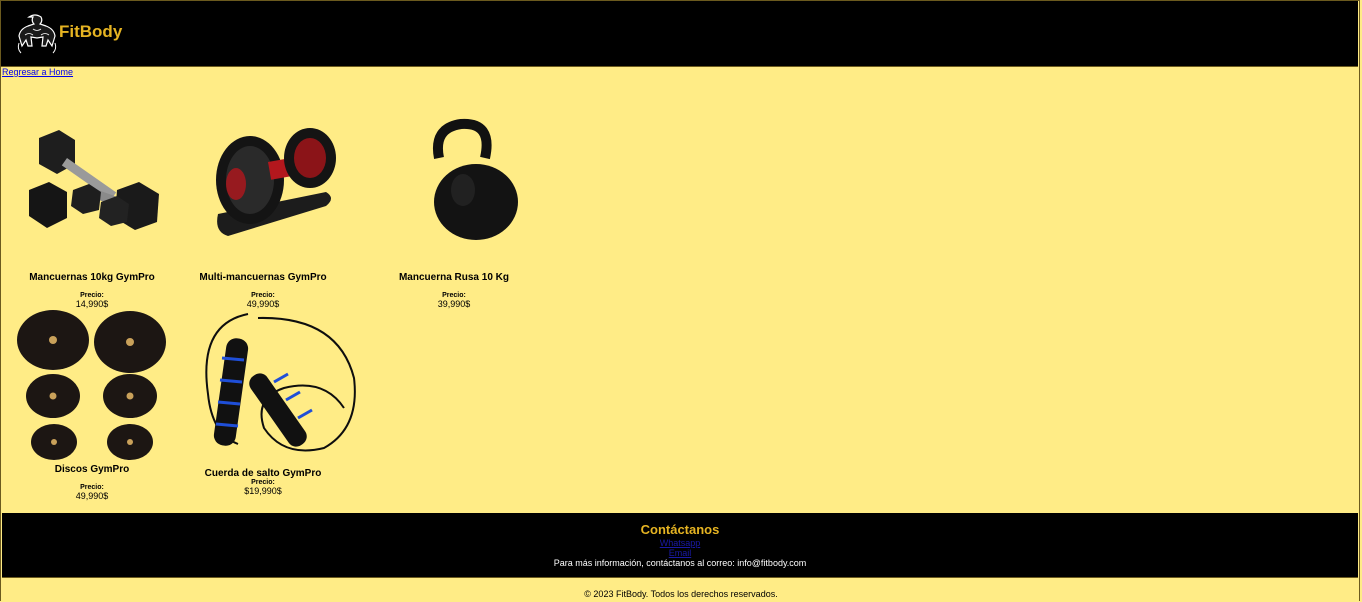 Image resolution: width=1362 pixels, height=602 pixels. I want to click on product-card: Multi-mancuernas GymPro Precio: 49,990$, so click(263, 214).